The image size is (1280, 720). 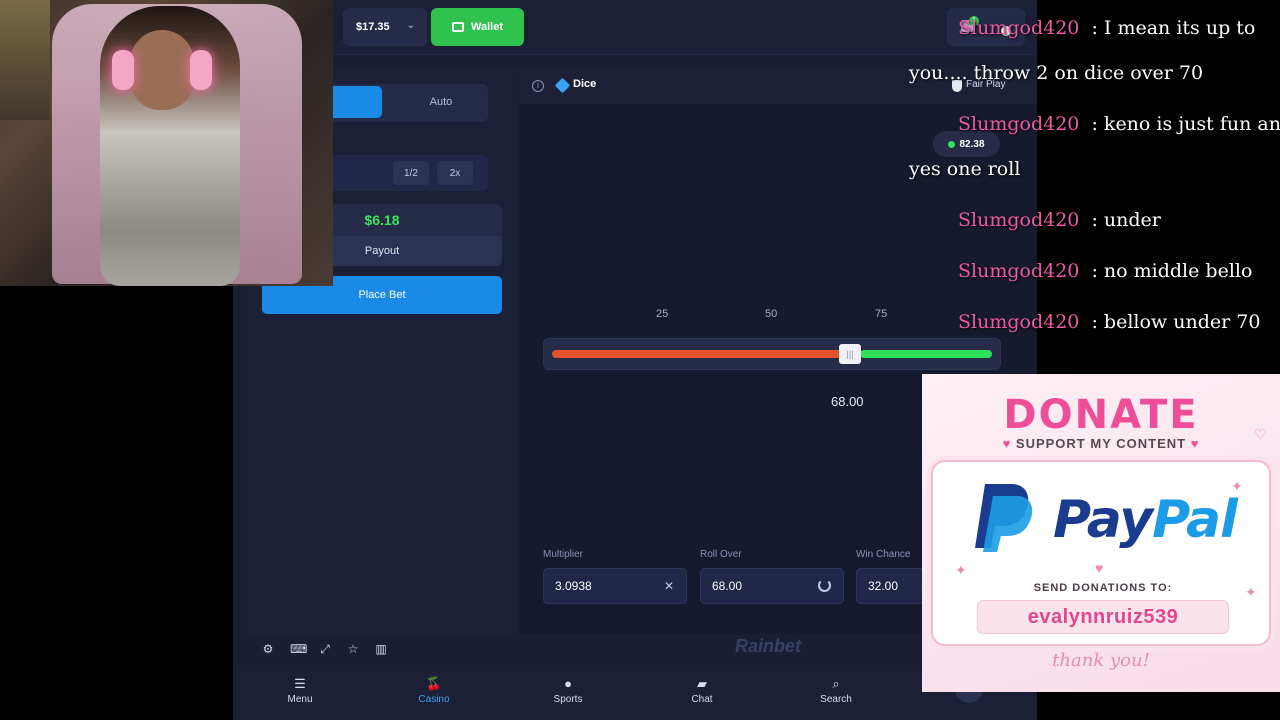 I want to click on nav-casino: 🍒 Casino, so click(x=434, y=693).